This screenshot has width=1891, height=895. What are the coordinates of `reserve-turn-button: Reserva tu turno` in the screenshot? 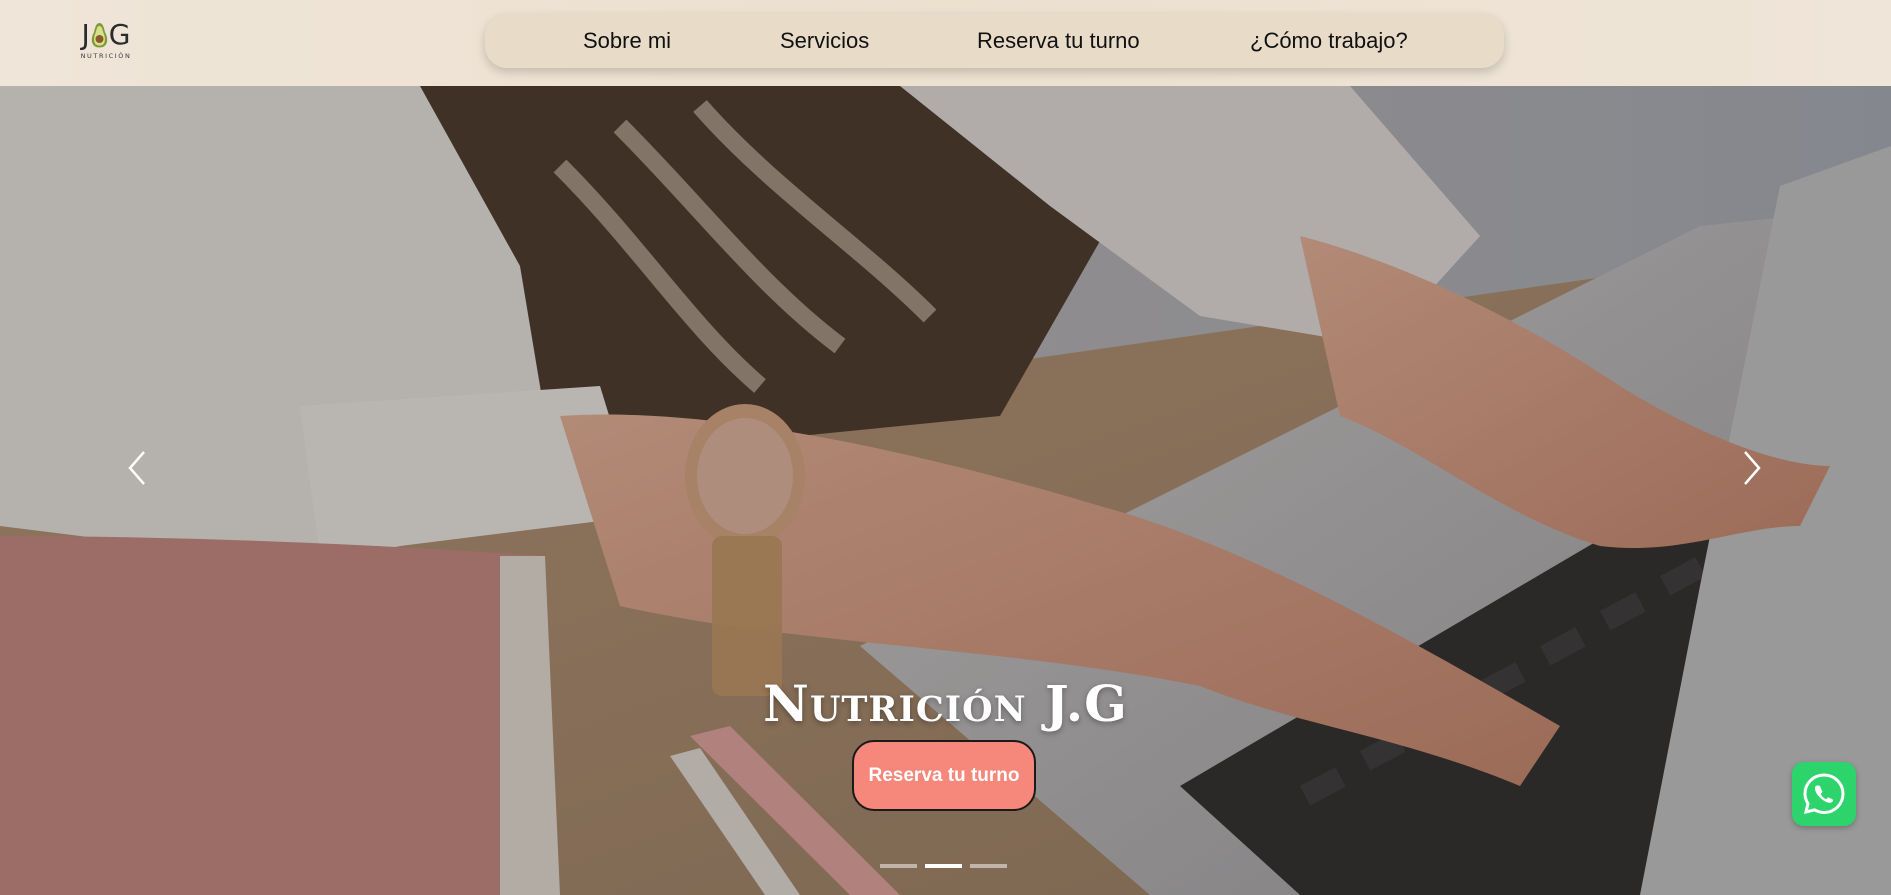 It's located at (944, 775).